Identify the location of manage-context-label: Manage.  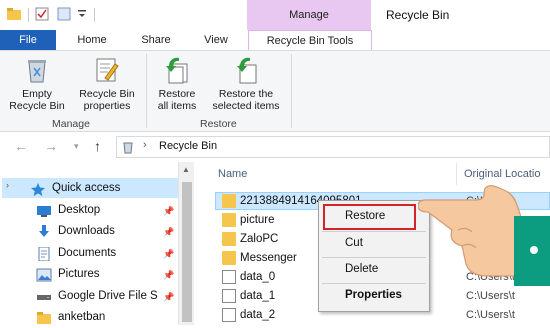
(309, 15).